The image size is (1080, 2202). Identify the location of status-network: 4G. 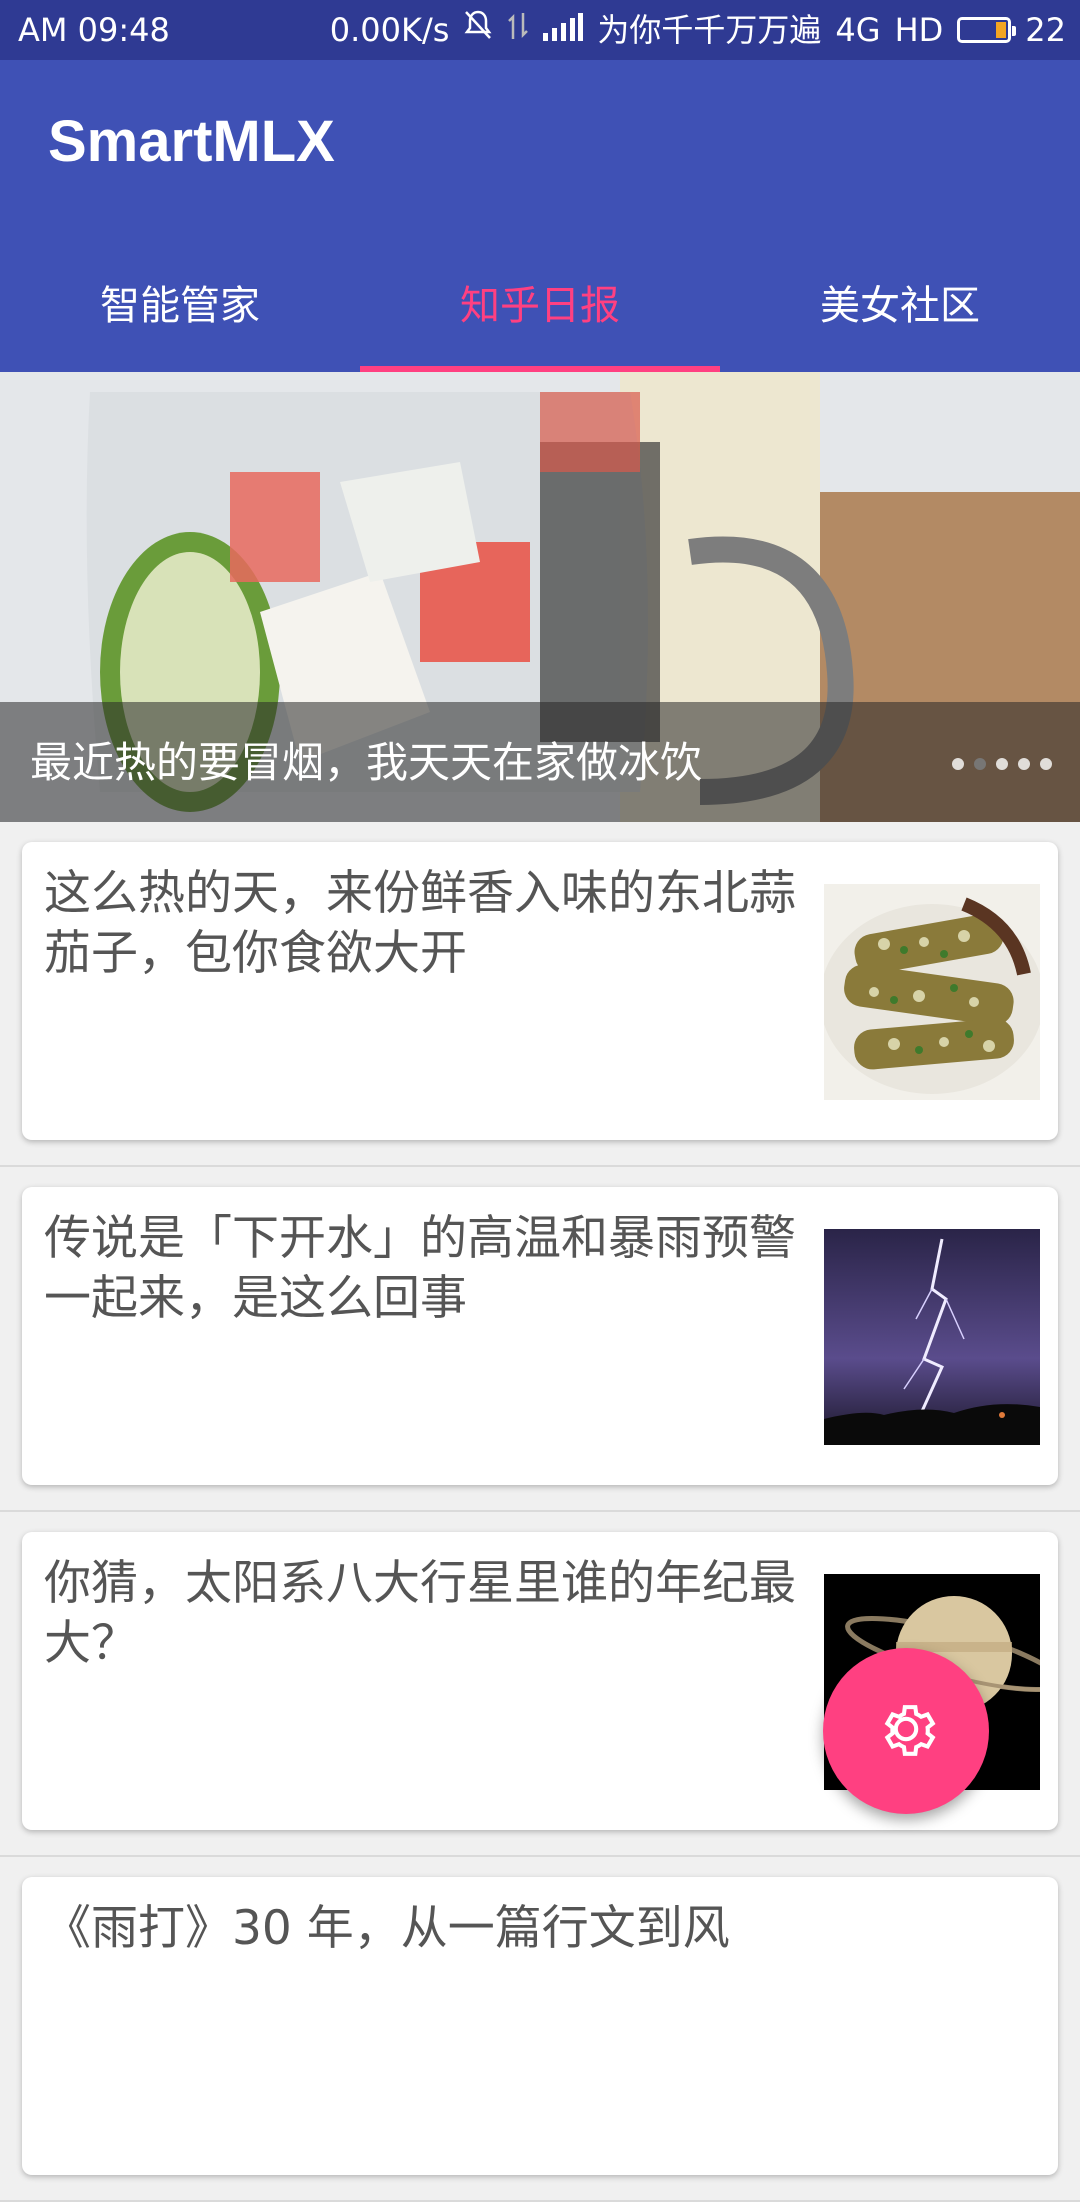
(858, 30).